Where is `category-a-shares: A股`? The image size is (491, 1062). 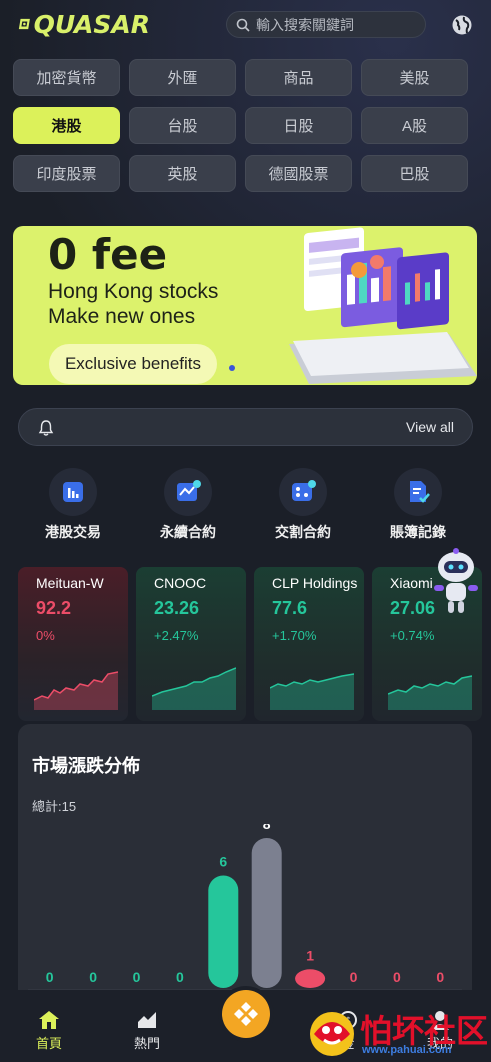 category-a-shares: A股 is located at coordinates (414, 125).